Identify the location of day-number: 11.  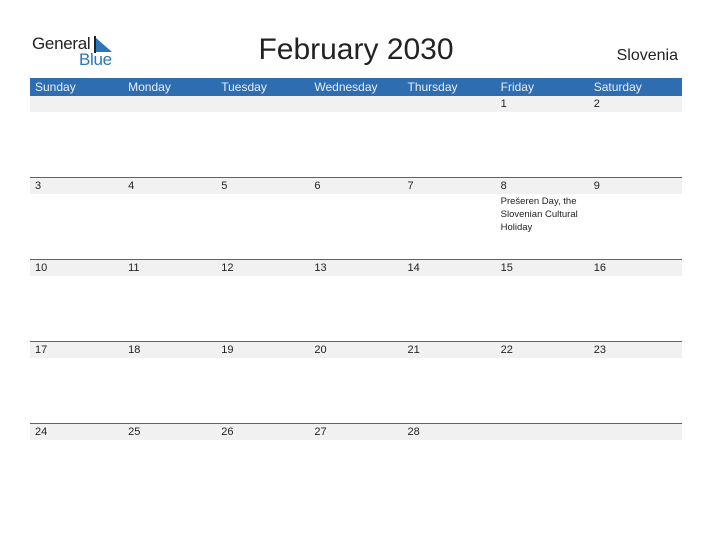
(134, 268).